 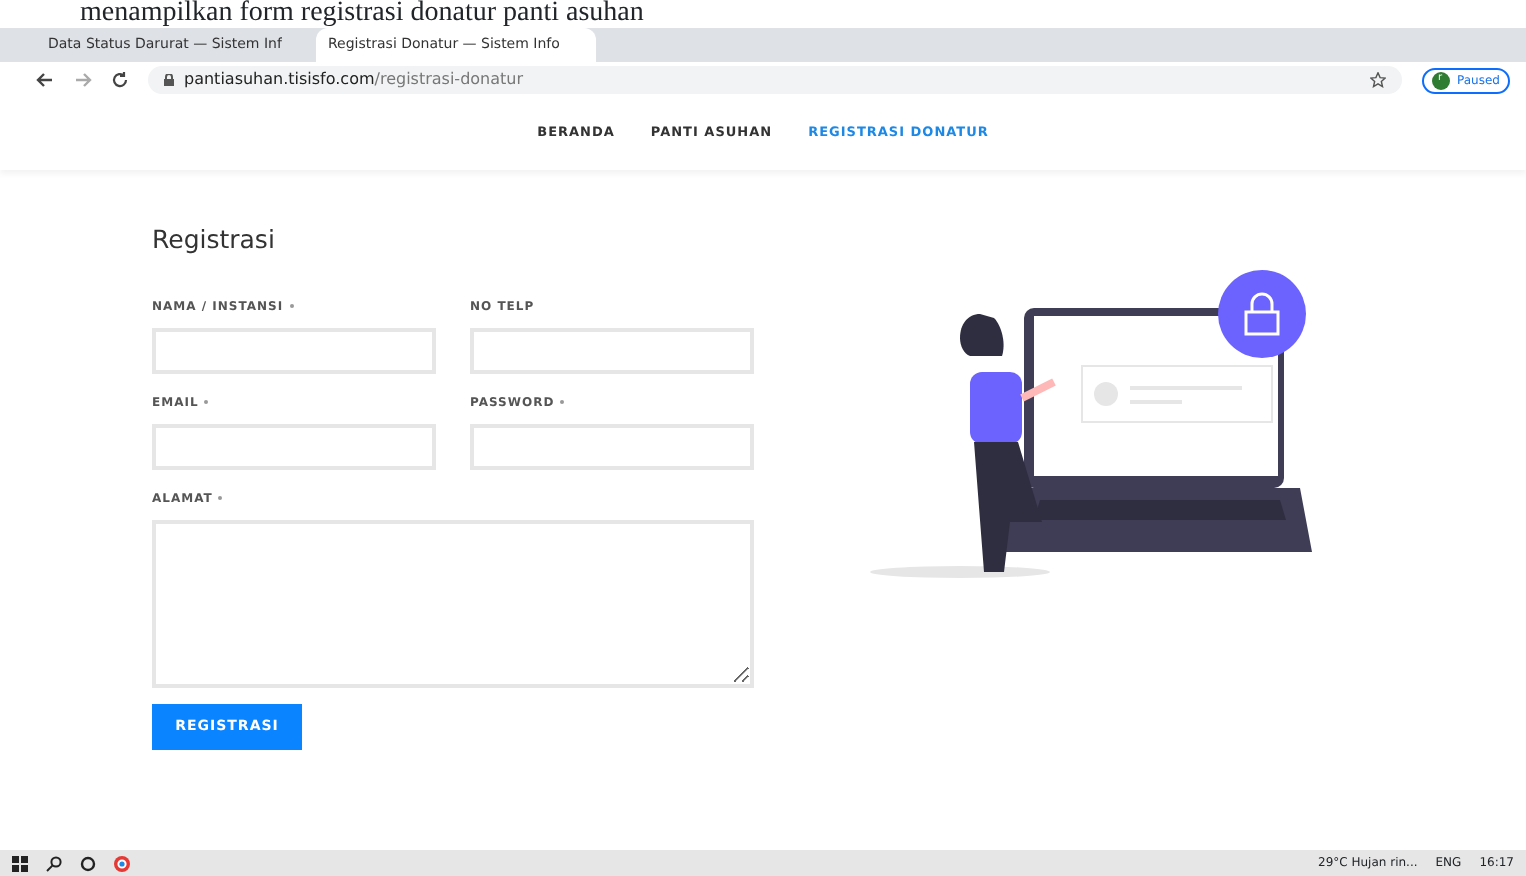 I want to click on star-icon, so click(x=1377, y=80).